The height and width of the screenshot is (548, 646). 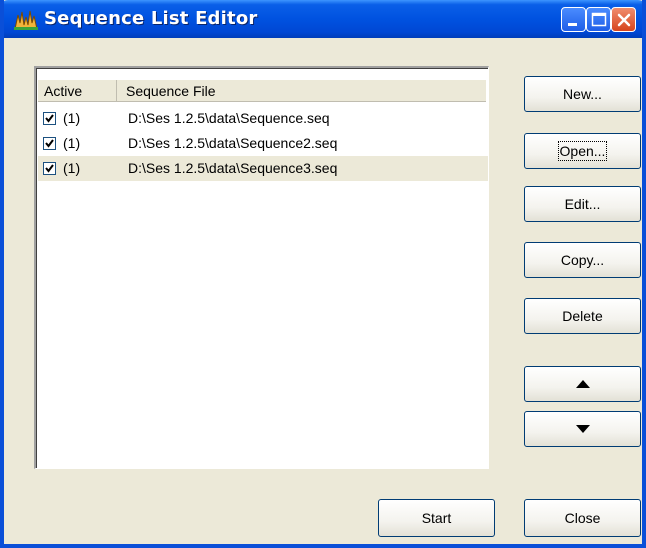 I want to click on close-window-button, so click(x=623, y=19).